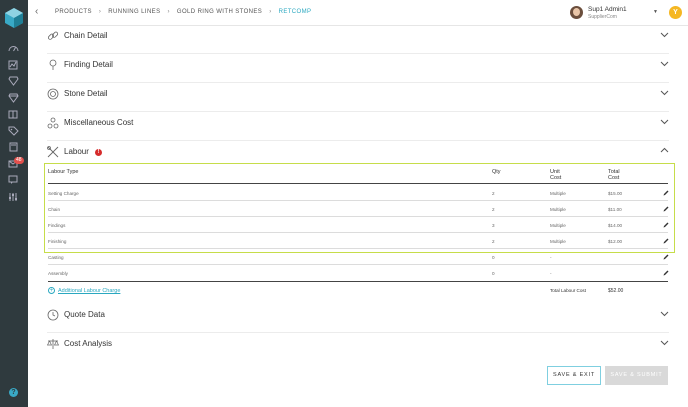 The image size is (688, 407). What do you see at coordinates (358, 176) in the screenshot?
I see `labour-table-header: Labour Type Qty Unit Cost Total Cost` at bounding box center [358, 176].